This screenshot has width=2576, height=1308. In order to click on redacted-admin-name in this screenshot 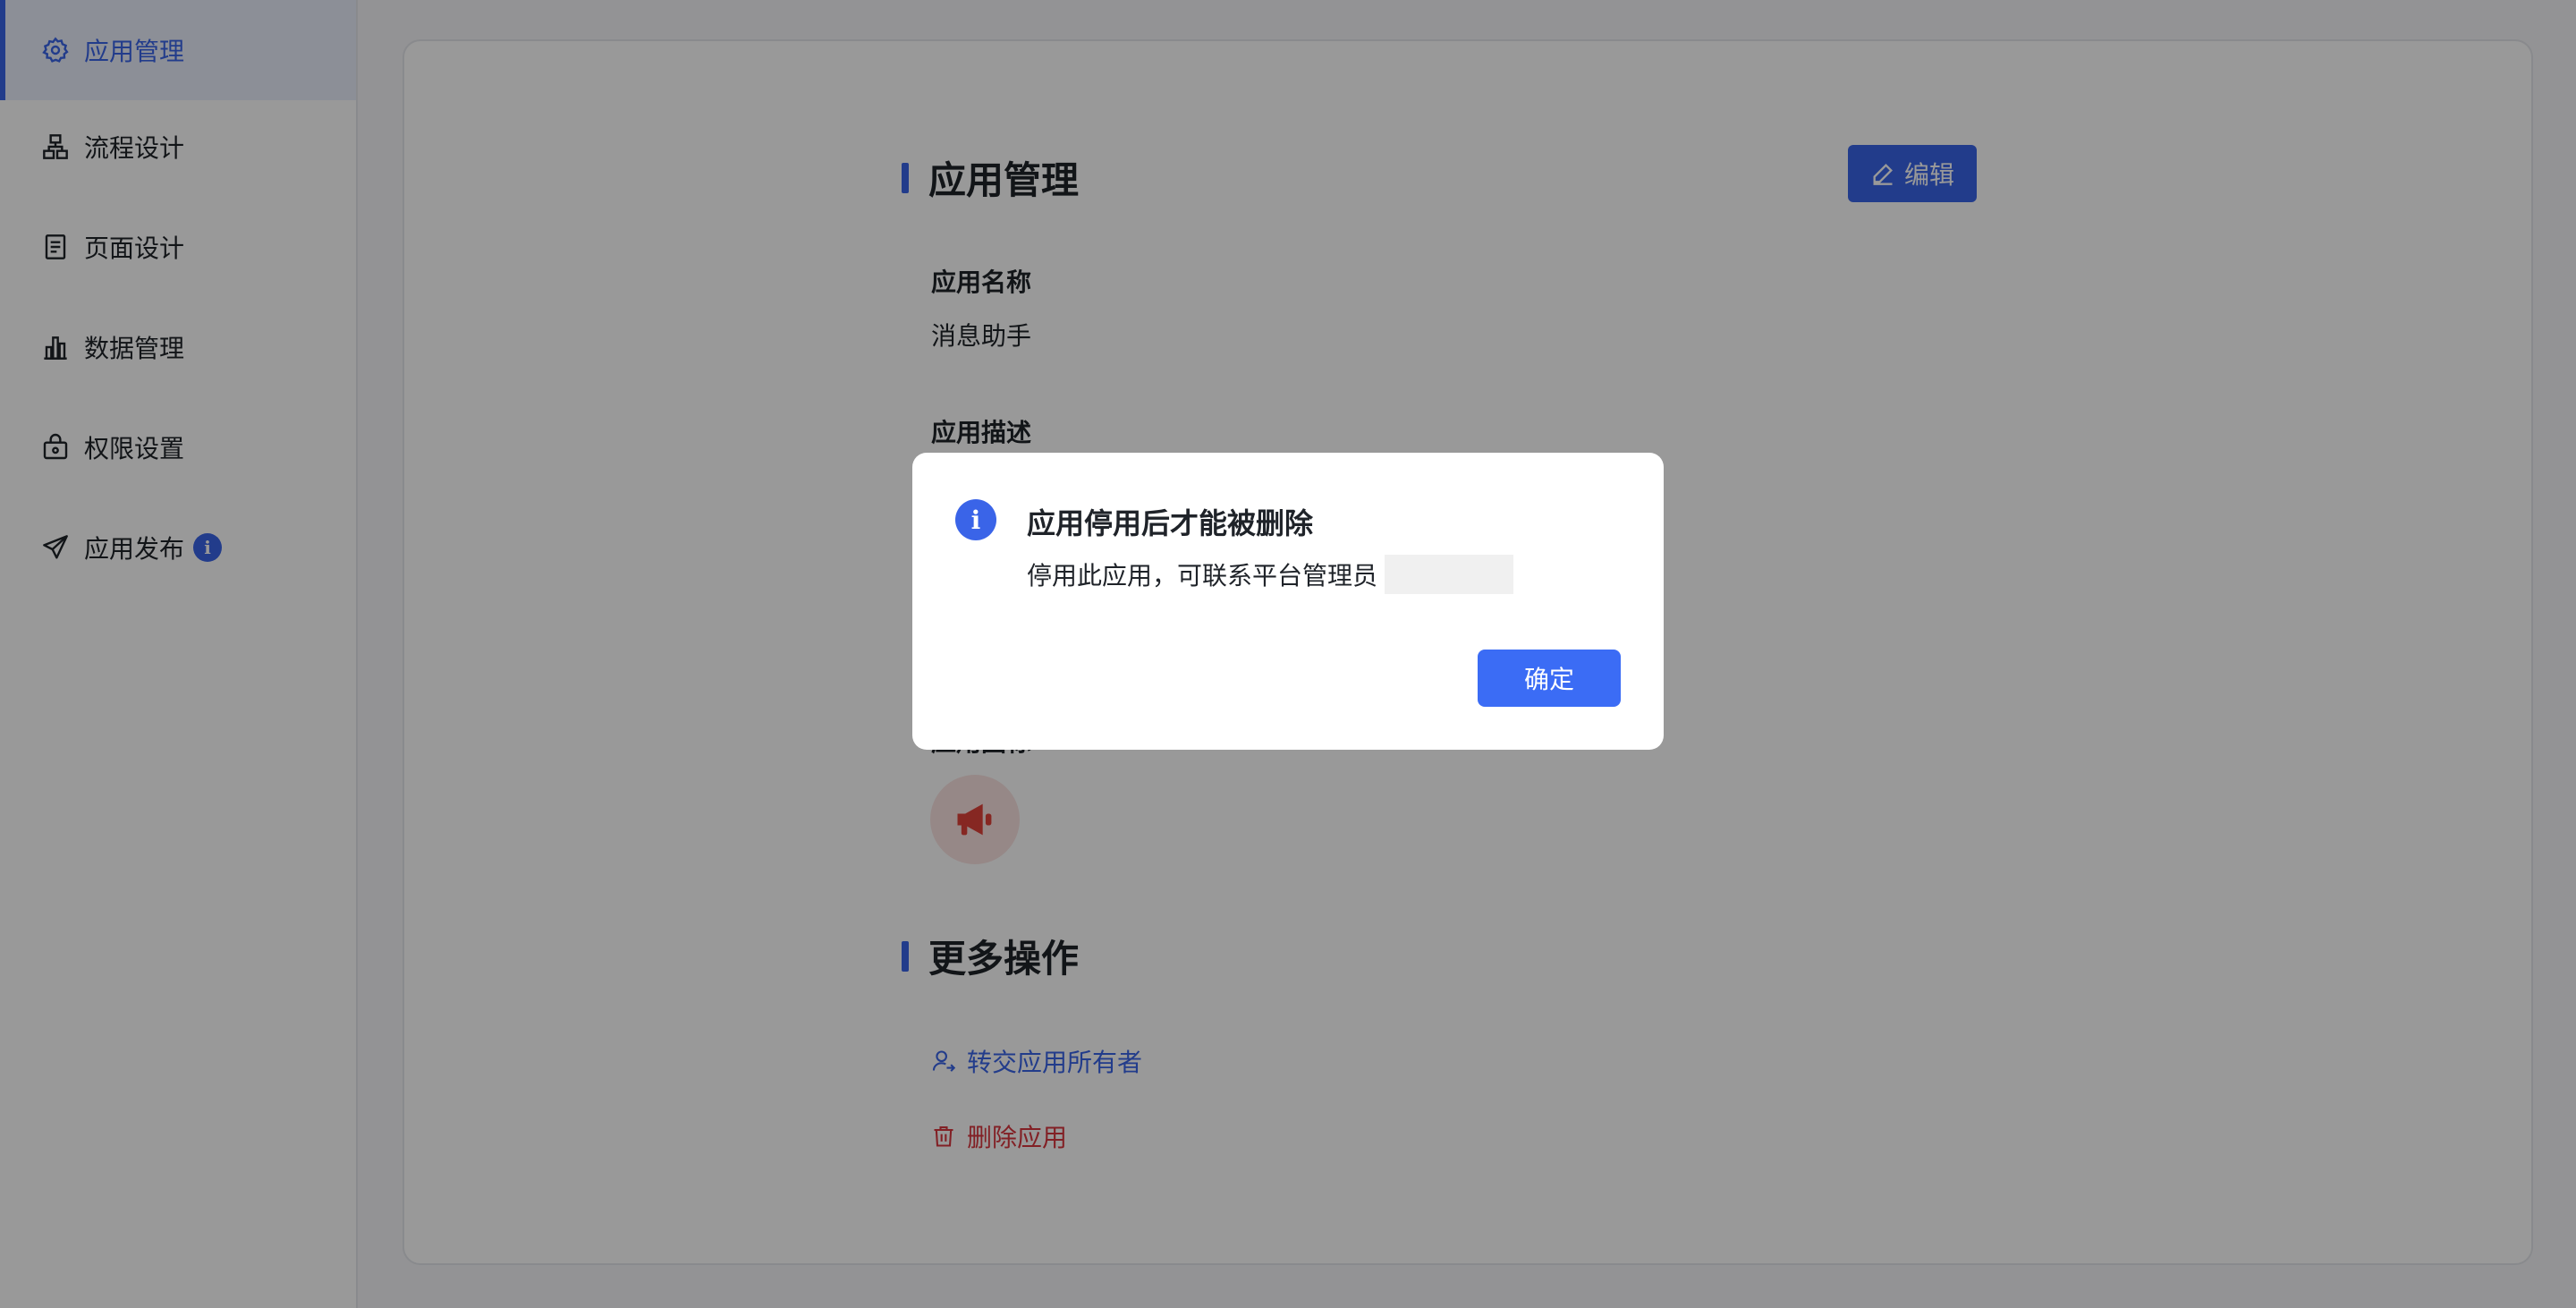, I will do `click(1449, 574)`.